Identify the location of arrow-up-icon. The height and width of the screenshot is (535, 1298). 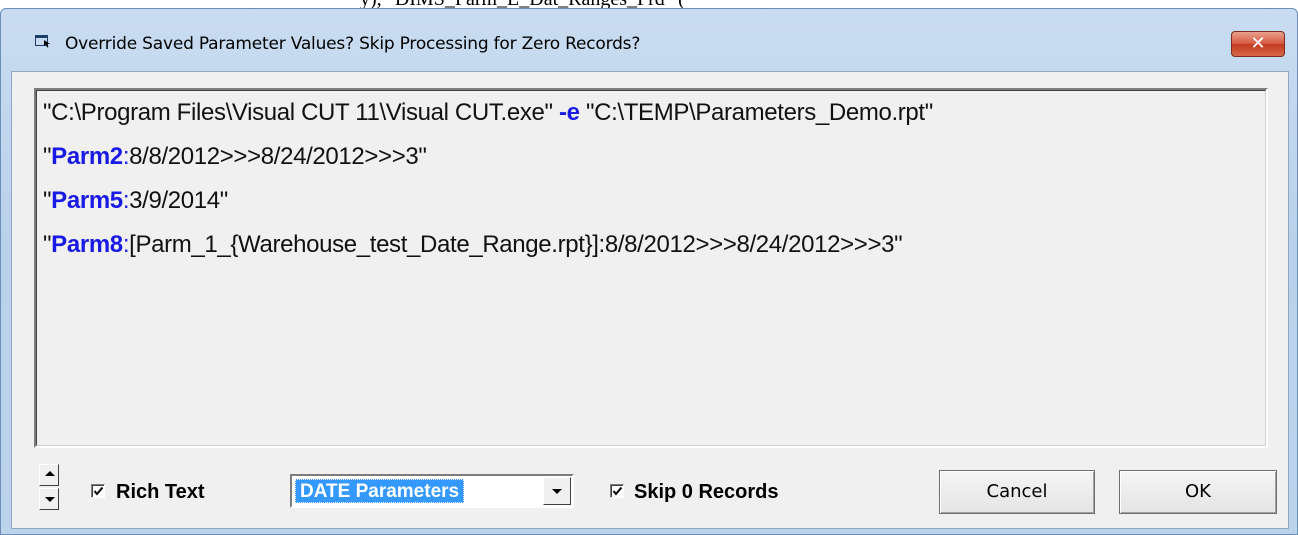
(50, 473).